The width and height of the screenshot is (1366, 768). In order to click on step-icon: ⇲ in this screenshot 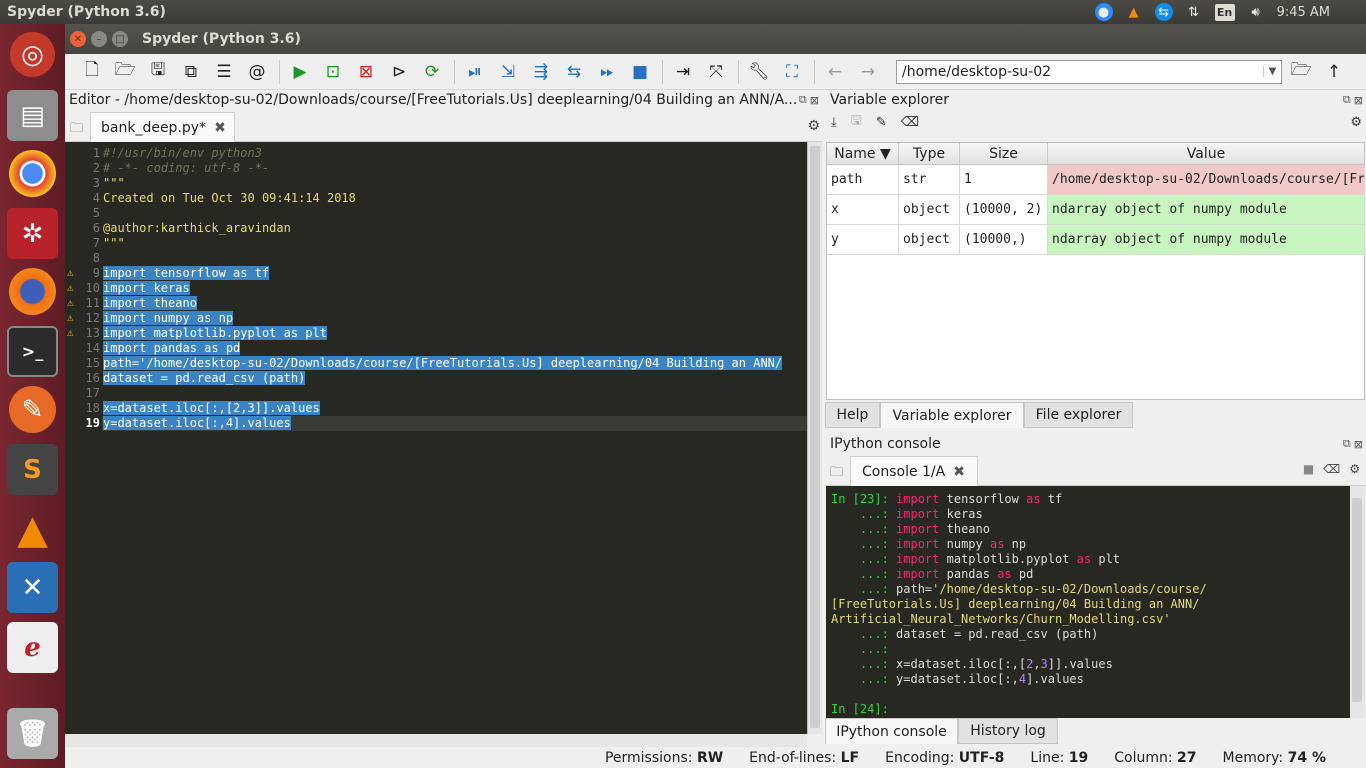, I will do `click(508, 72)`.